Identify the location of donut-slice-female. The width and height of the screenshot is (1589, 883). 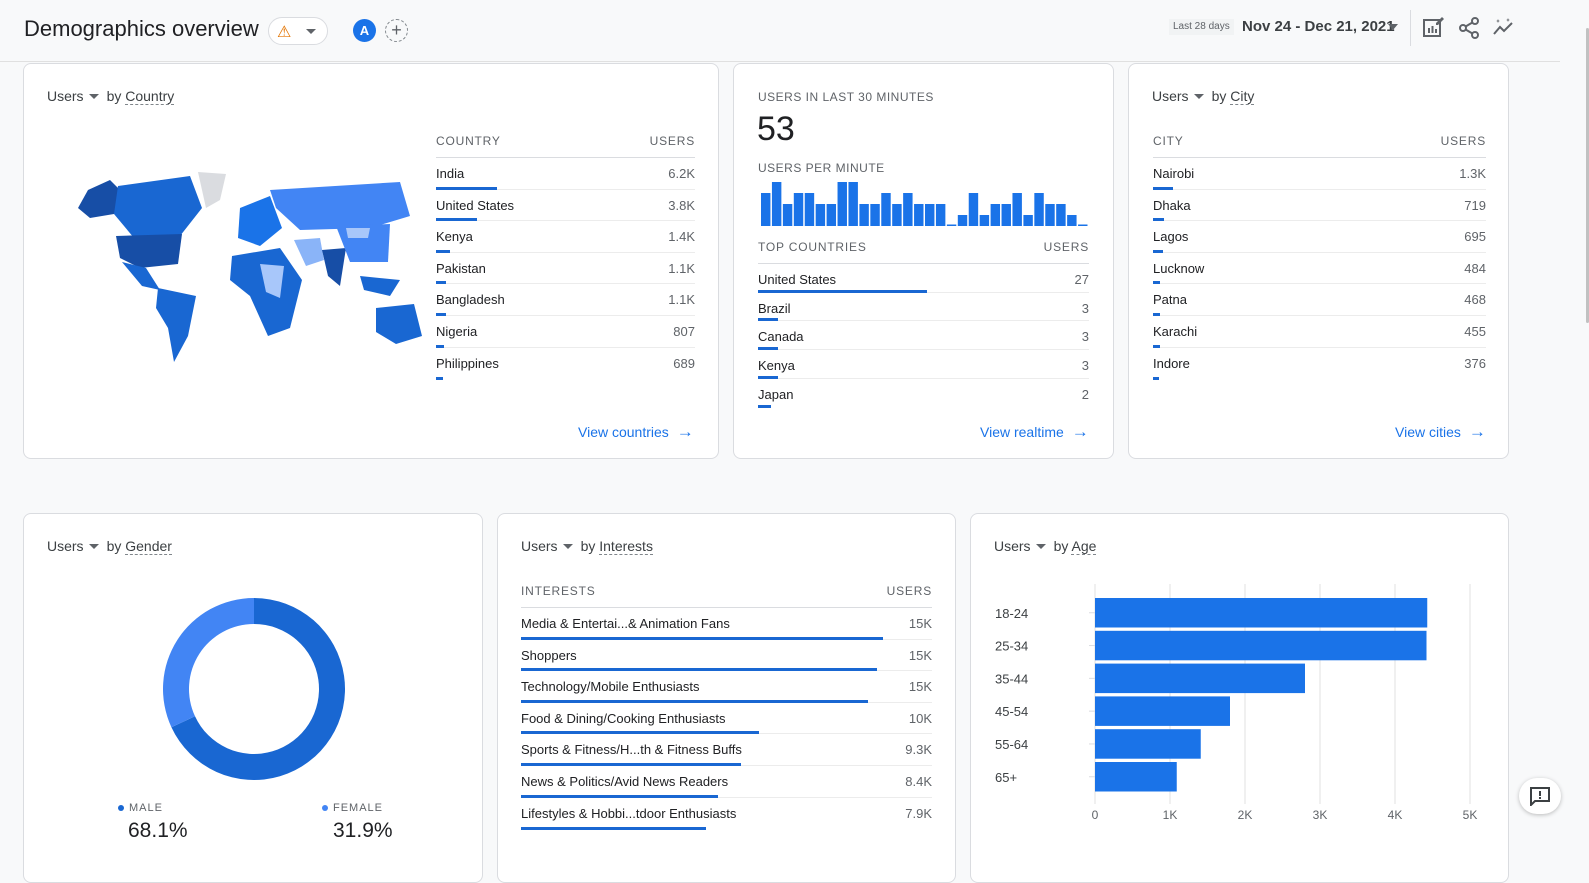
(208, 663).